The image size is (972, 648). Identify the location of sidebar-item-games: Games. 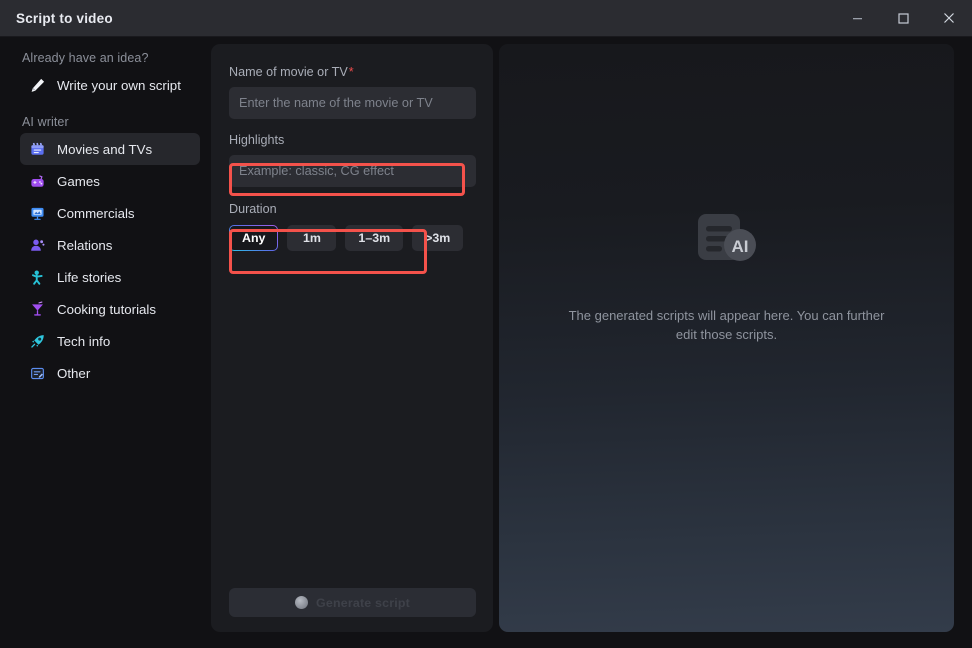
(110, 181).